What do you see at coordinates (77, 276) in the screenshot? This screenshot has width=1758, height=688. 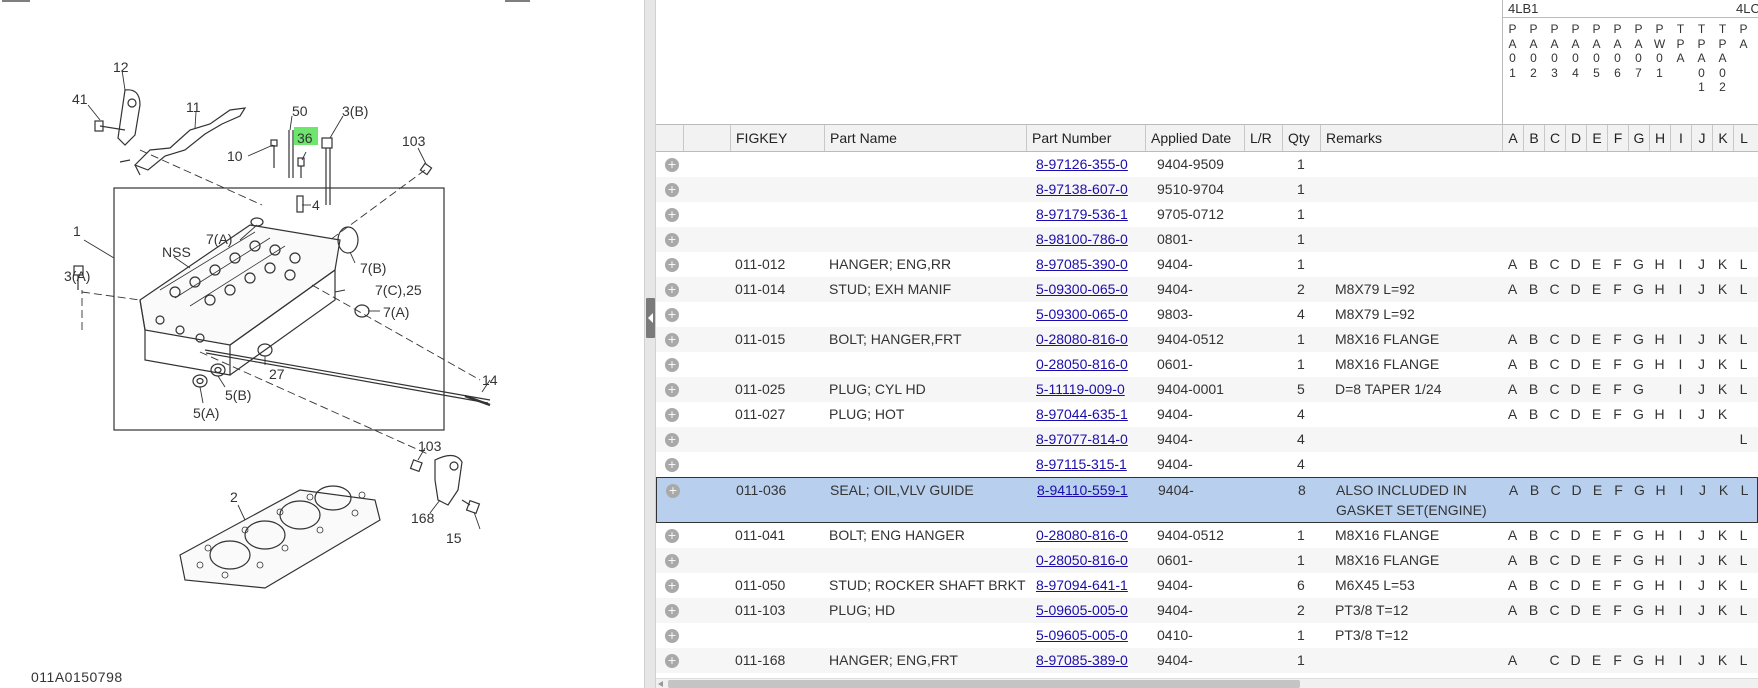 I see `callout-3a: 3(A)` at bounding box center [77, 276].